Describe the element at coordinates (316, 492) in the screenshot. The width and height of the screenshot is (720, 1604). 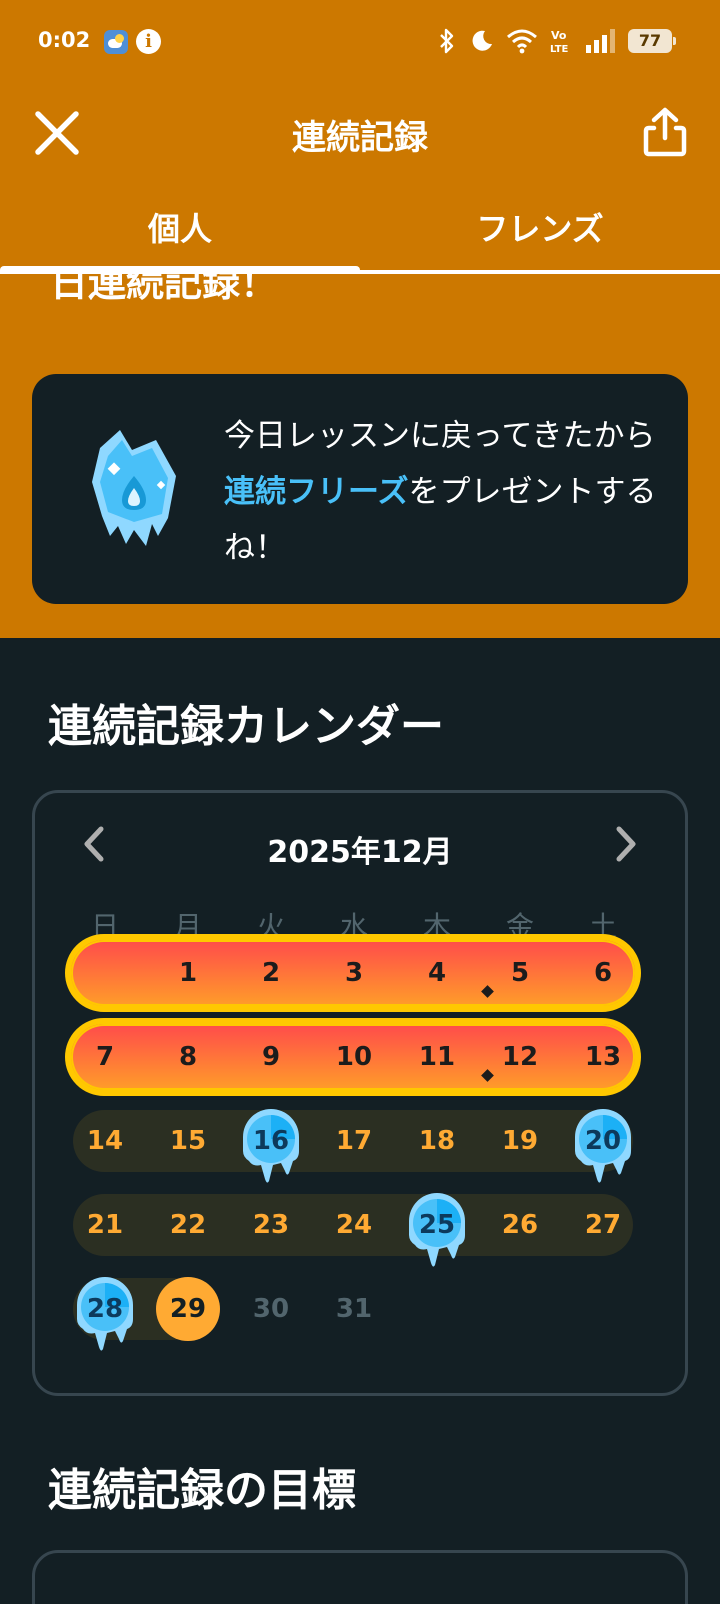
I see `streak-freeze-link: 連続フリーズ` at that location.